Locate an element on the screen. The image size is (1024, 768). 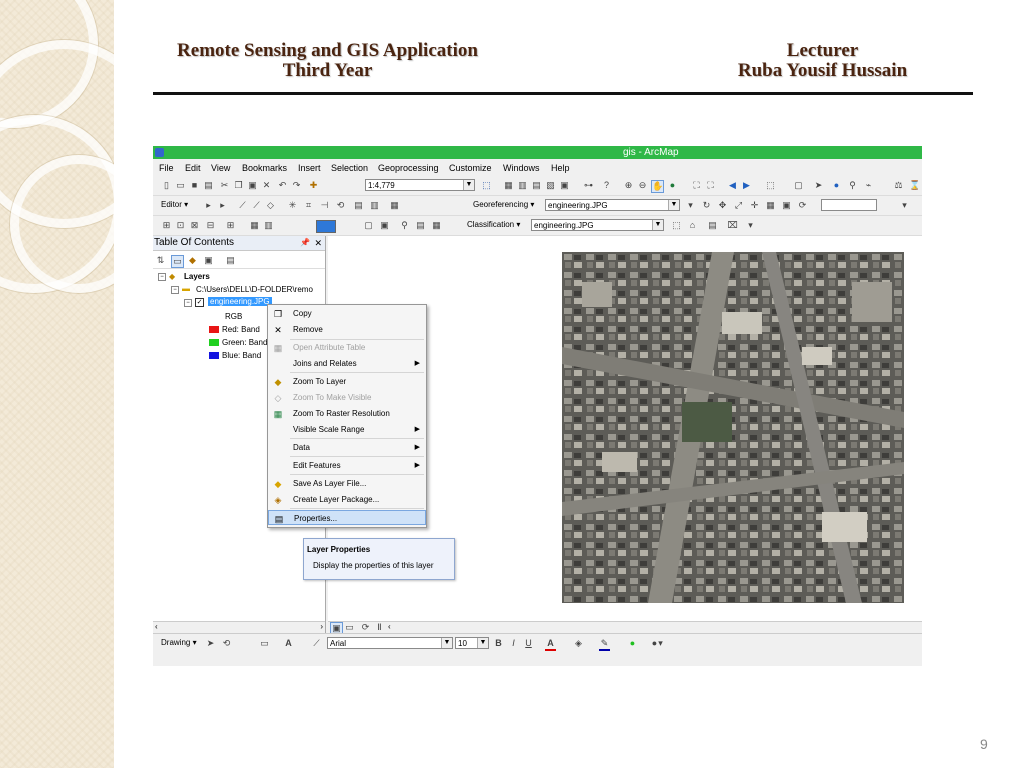
straight-segment-icon: ⟋ is located at coordinates (242, 205).